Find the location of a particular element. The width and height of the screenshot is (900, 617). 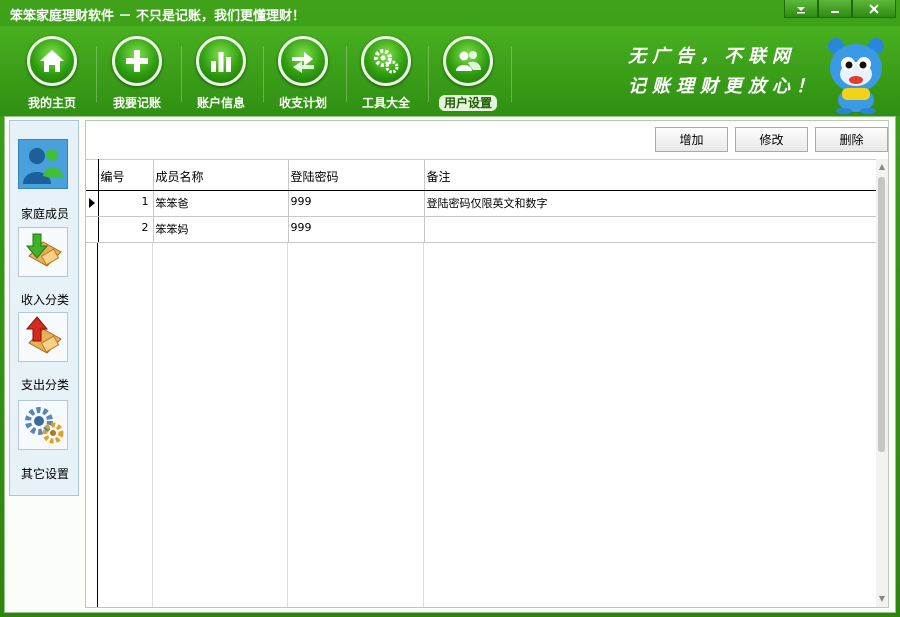

cell-name: 笨笨爸 is located at coordinates (221, 203).